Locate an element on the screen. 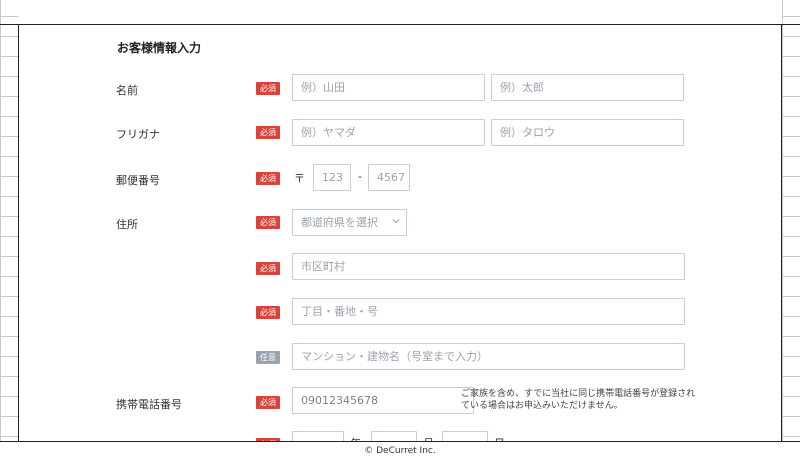 This screenshot has width=800, height=464. furigana-label: フリガナ is located at coordinates (138, 134).